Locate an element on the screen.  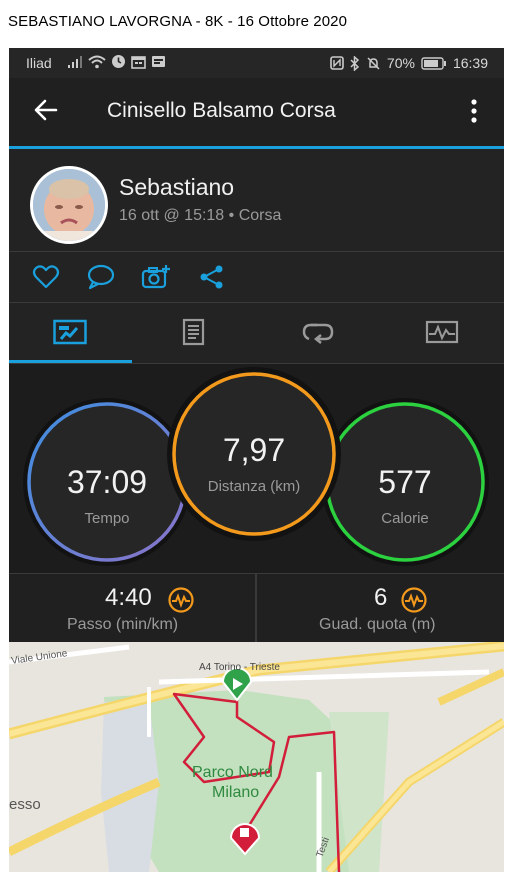
battery-icon is located at coordinates (433, 63).